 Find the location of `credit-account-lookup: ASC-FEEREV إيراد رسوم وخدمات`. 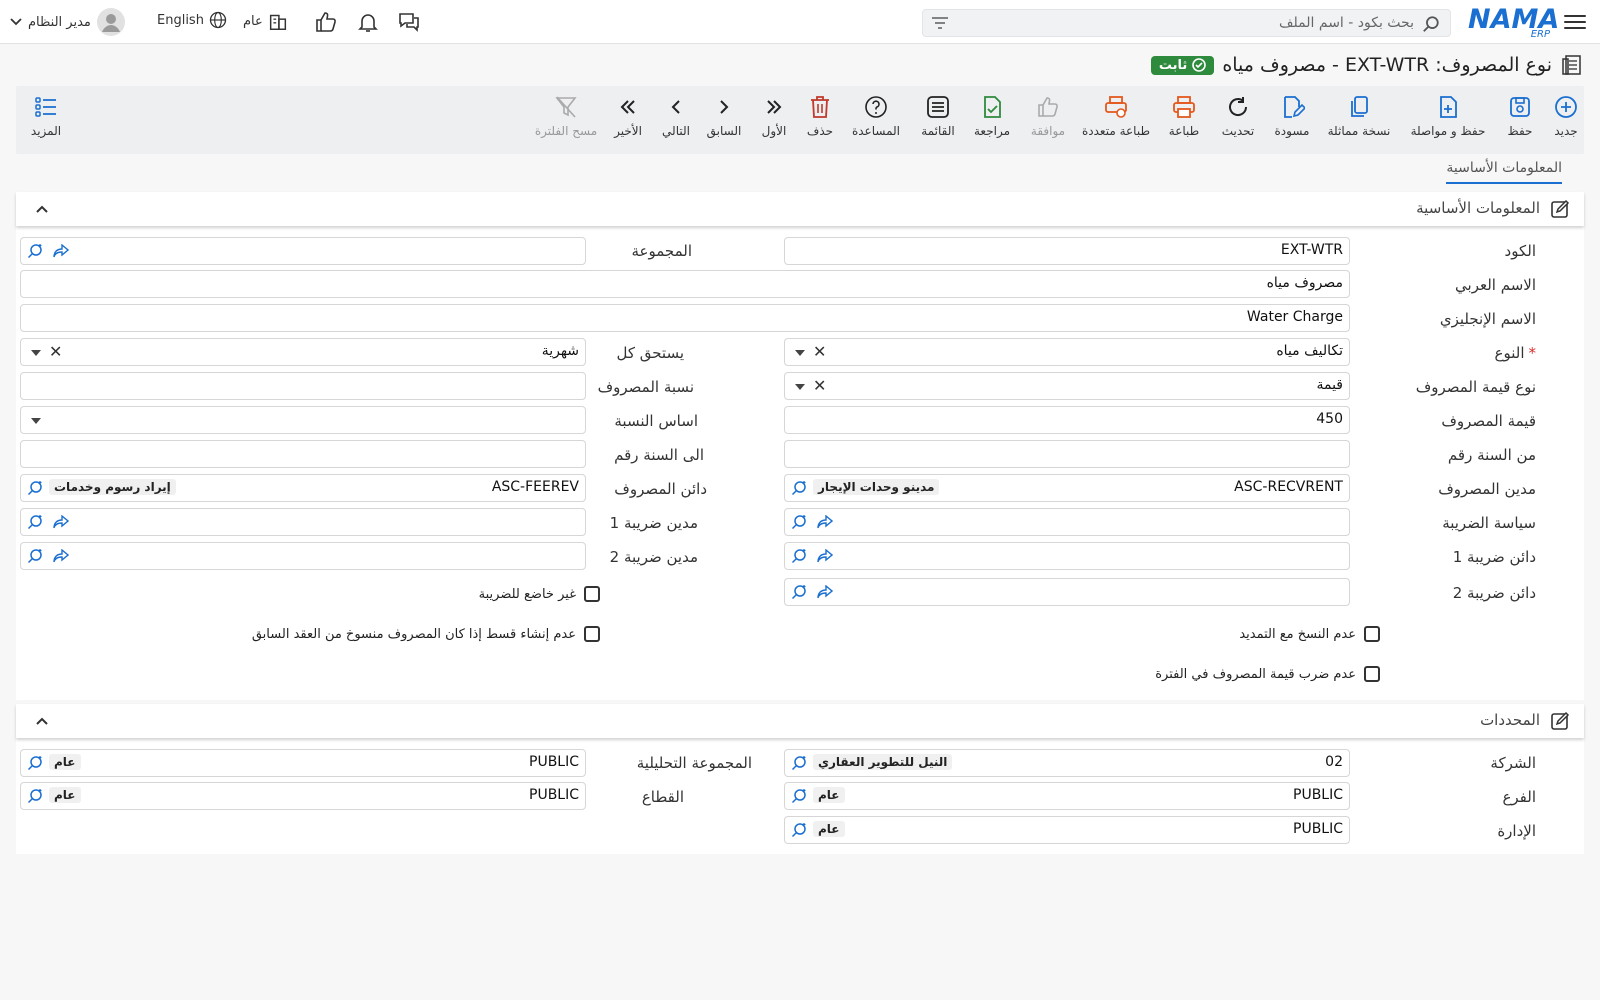

credit-account-lookup: ASC-FEEREV إيراد رسوم وخدمات is located at coordinates (303, 488).